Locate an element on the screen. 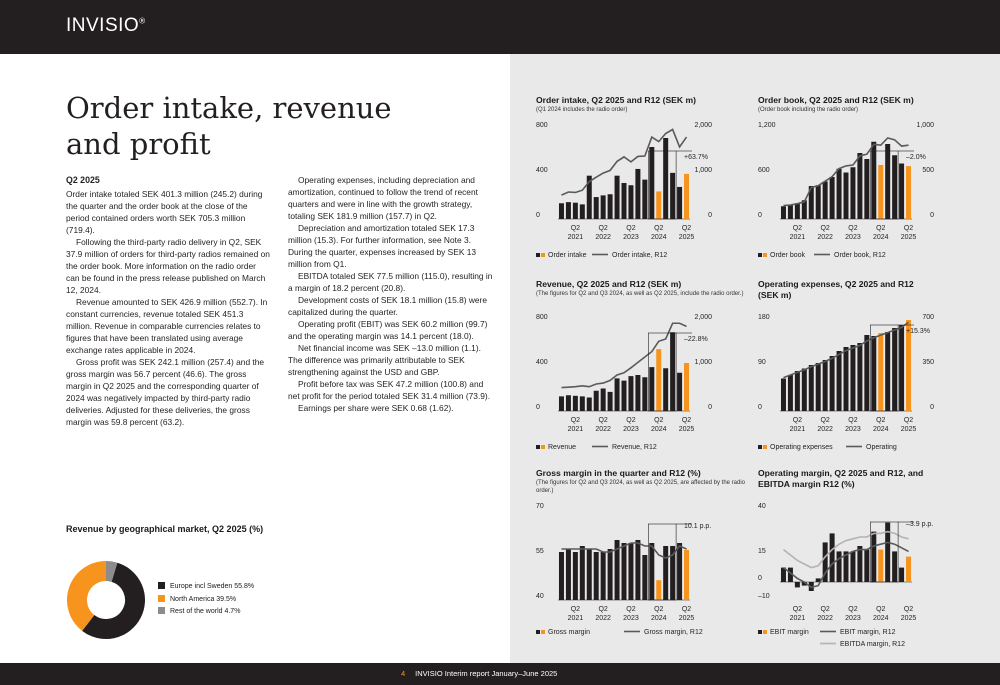 This screenshot has width=1000, height=685. change-annotation: –2.0% is located at coordinates (916, 157).